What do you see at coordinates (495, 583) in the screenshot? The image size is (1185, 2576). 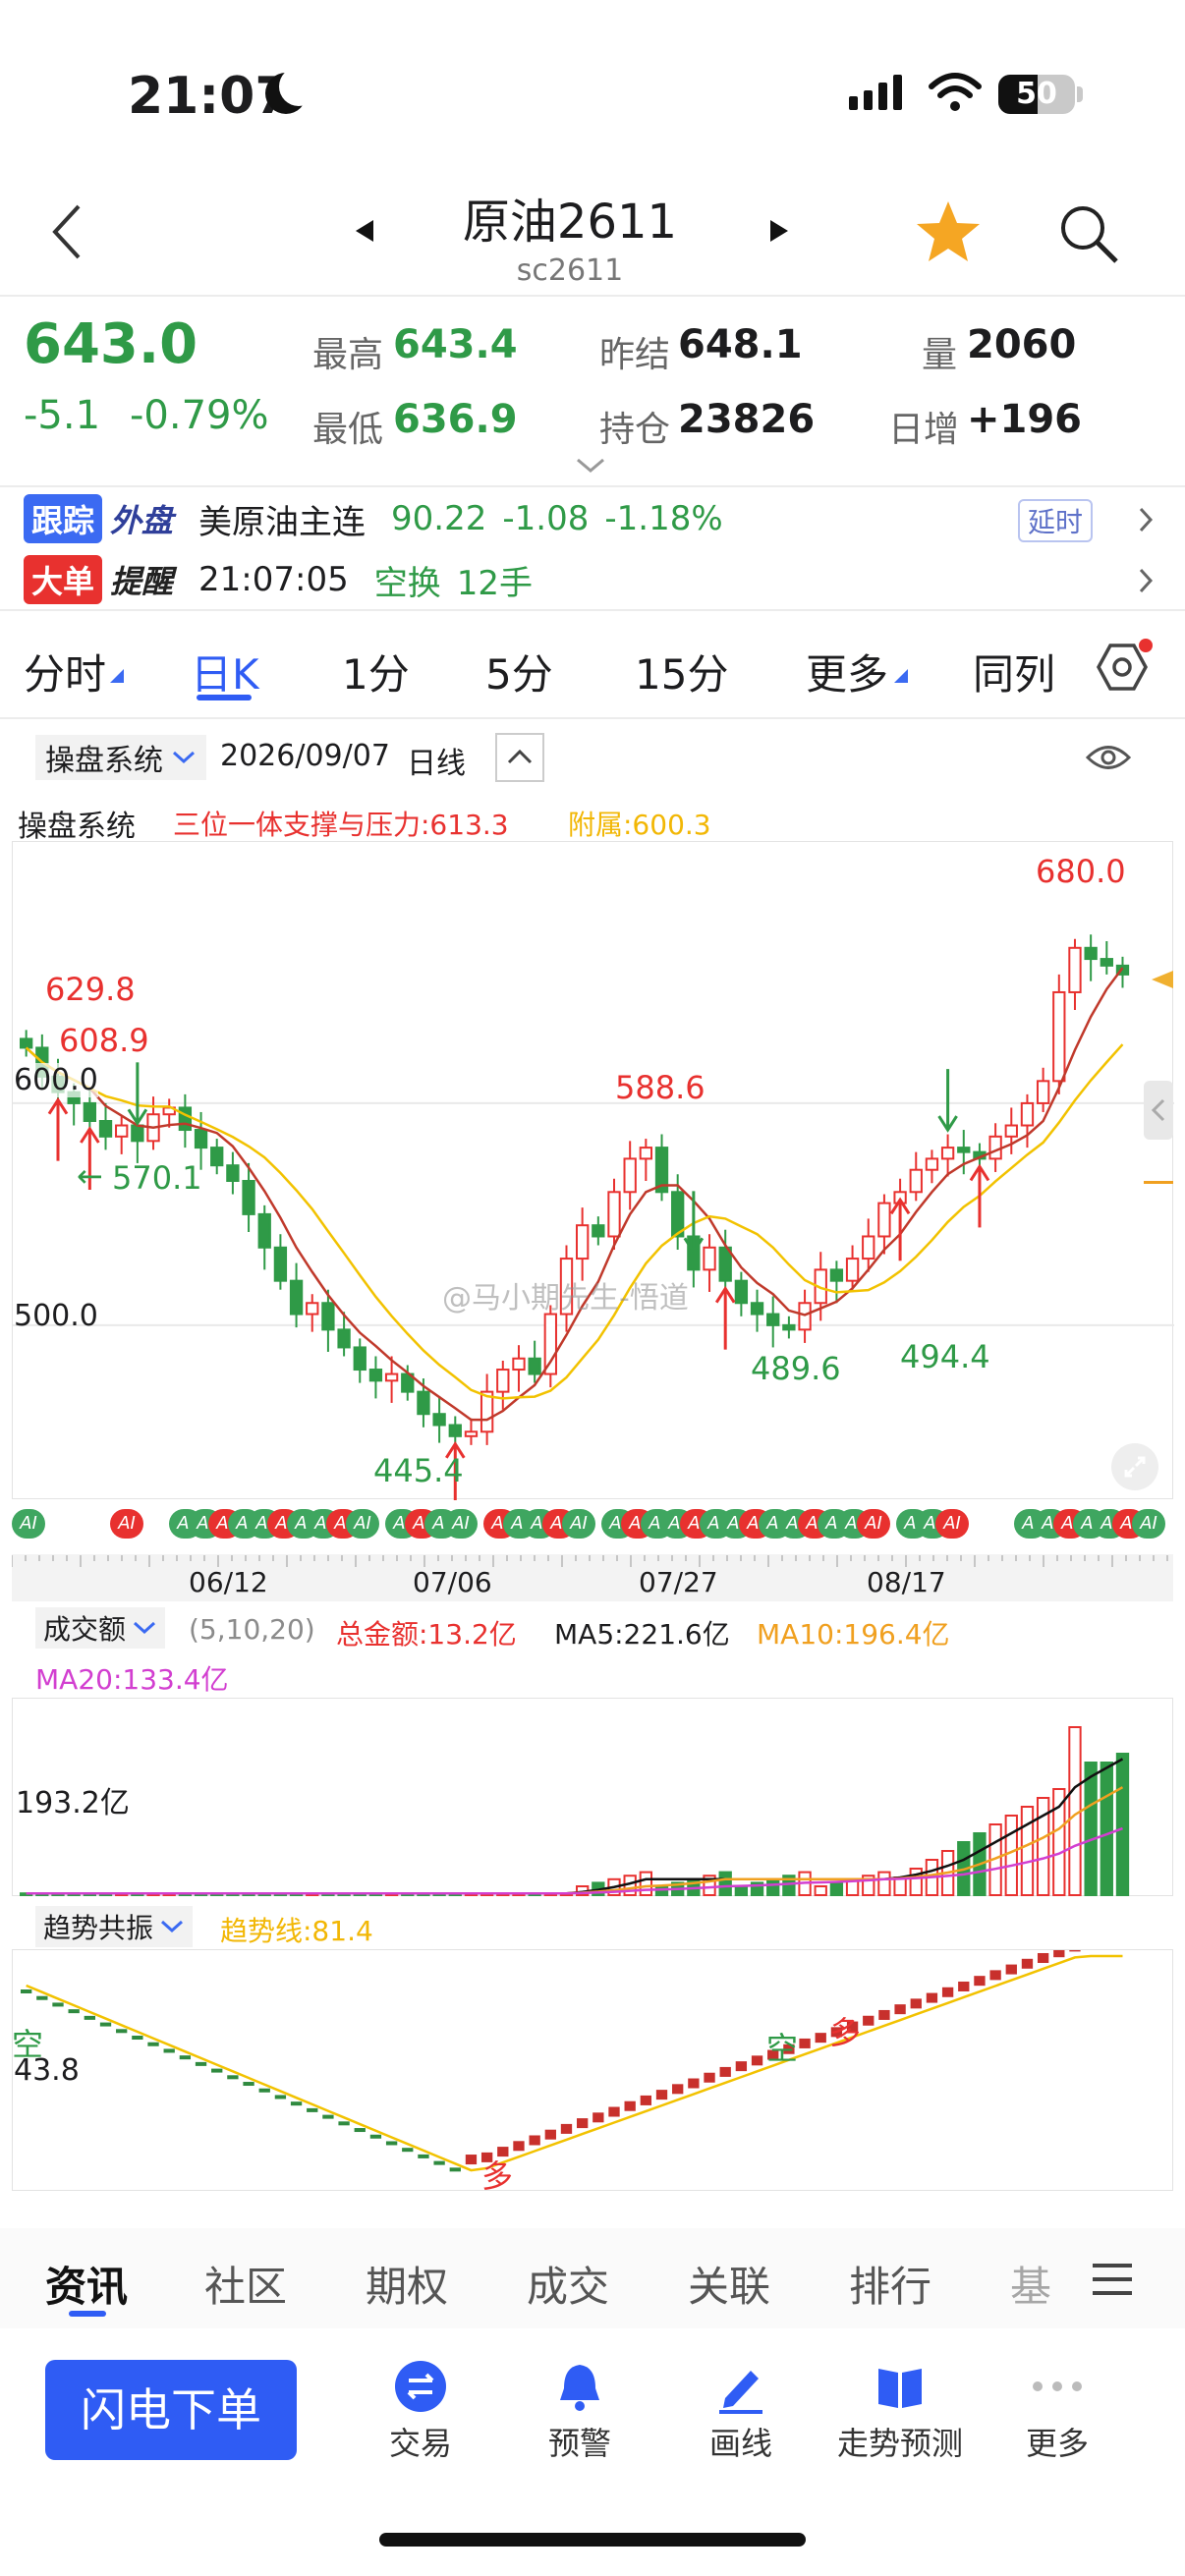 I see `bigorder-size: 12手` at bounding box center [495, 583].